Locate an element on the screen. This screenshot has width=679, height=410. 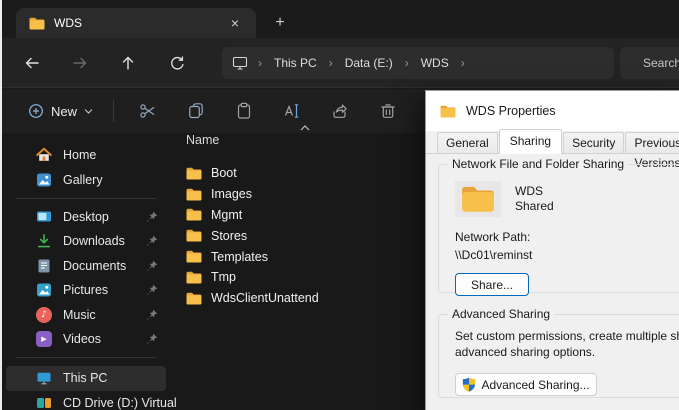
sidebar-item-label: Desktop is located at coordinates (86, 216).